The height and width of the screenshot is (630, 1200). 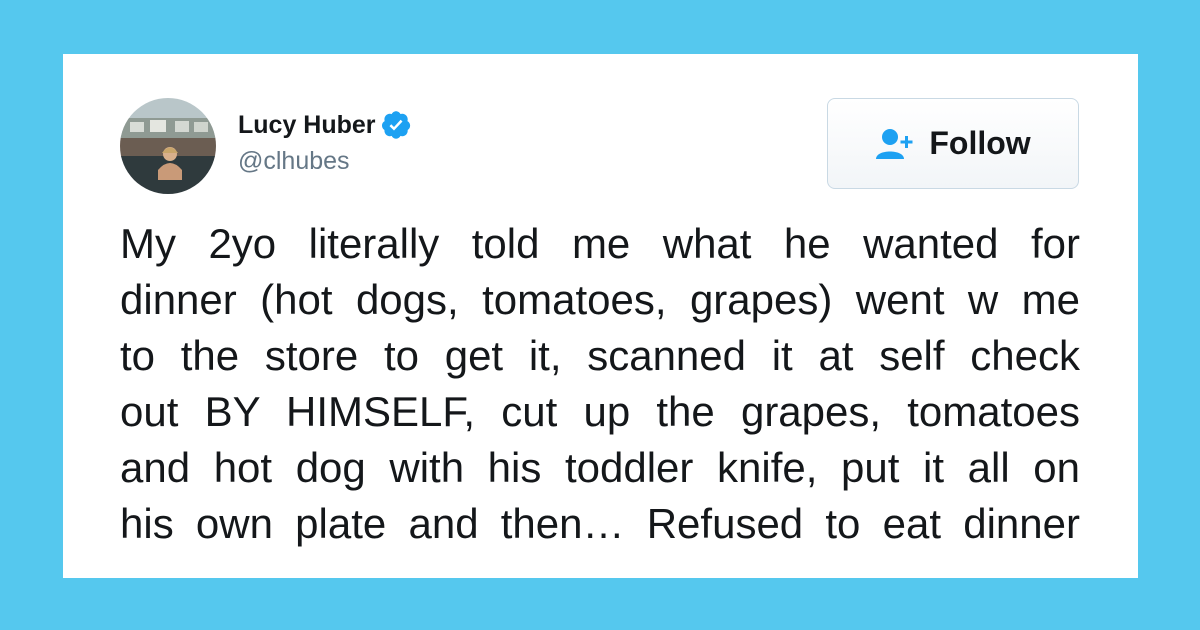 I want to click on author-display-name: Lucy Huber, so click(x=307, y=125).